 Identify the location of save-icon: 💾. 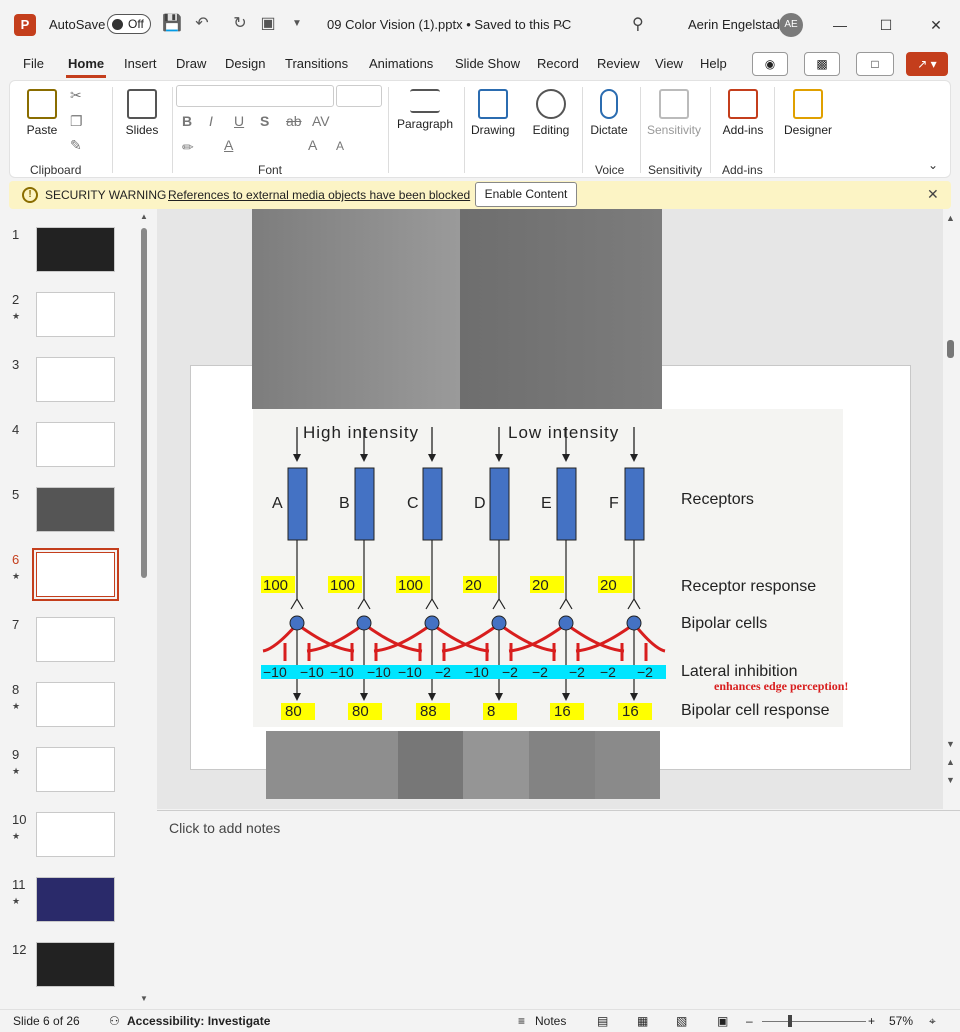
(172, 24).